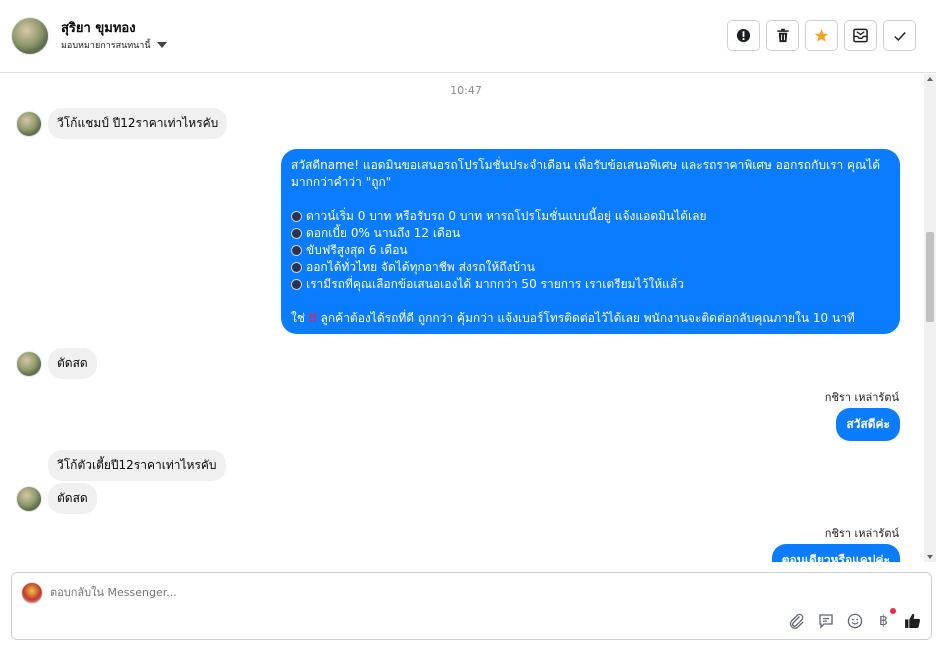 This screenshot has height=645, width=936. I want to click on payment-button: ฿, so click(885, 618).